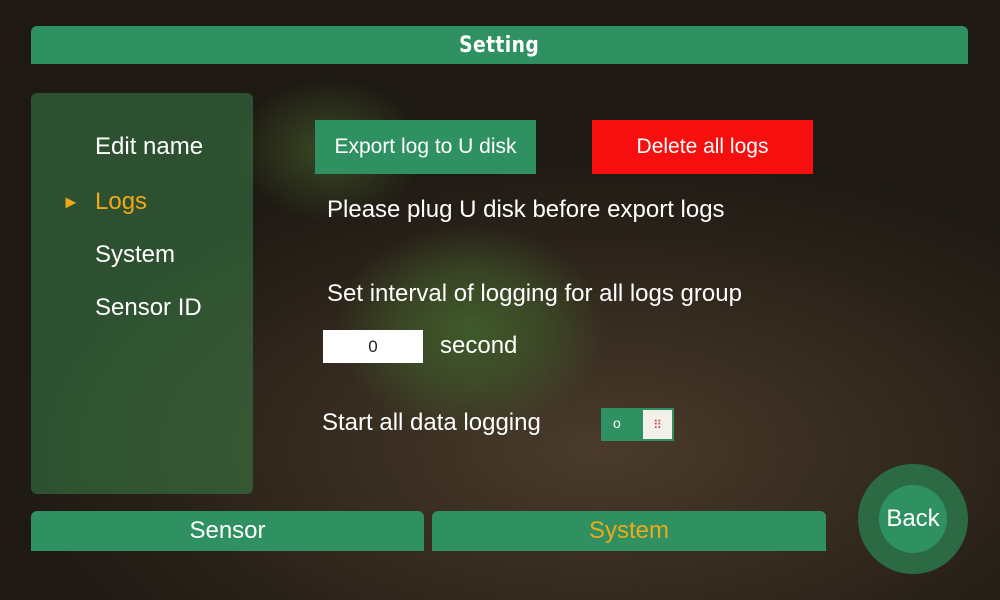 This screenshot has width=1000, height=600. What do you see at coordinates (373, 346) in the screenshot?
I see `interval-input` at bounding box center [373, 346].